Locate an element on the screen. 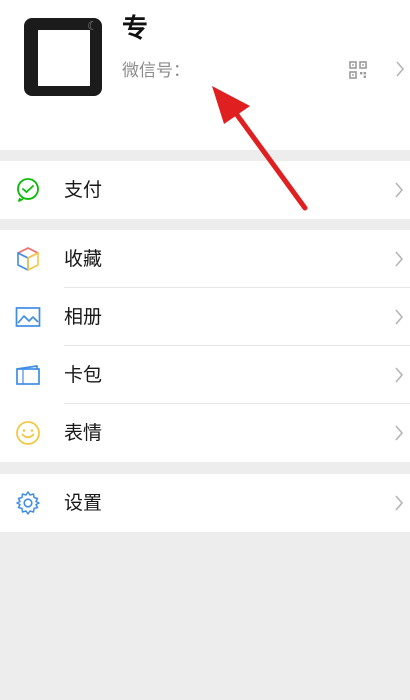 This screenshot has height=700, width=410. menu-item-settings: 设置 is located at coordinates (205, 503).